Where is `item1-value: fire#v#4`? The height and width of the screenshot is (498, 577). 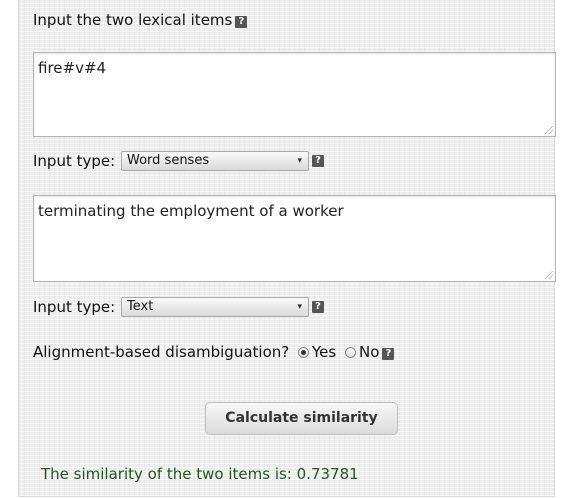
item1-value: fire#v#4 is located at coordinates (72, 68).